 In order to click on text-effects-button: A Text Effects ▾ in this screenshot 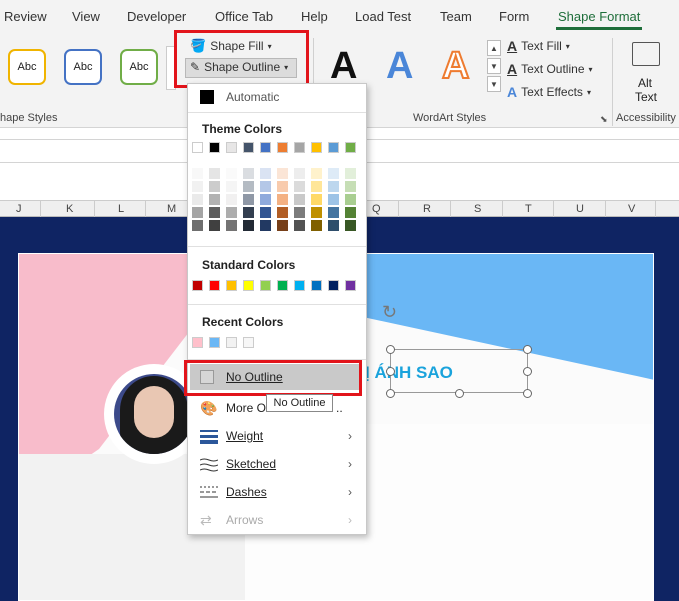, I will do `click(549, 92)`.